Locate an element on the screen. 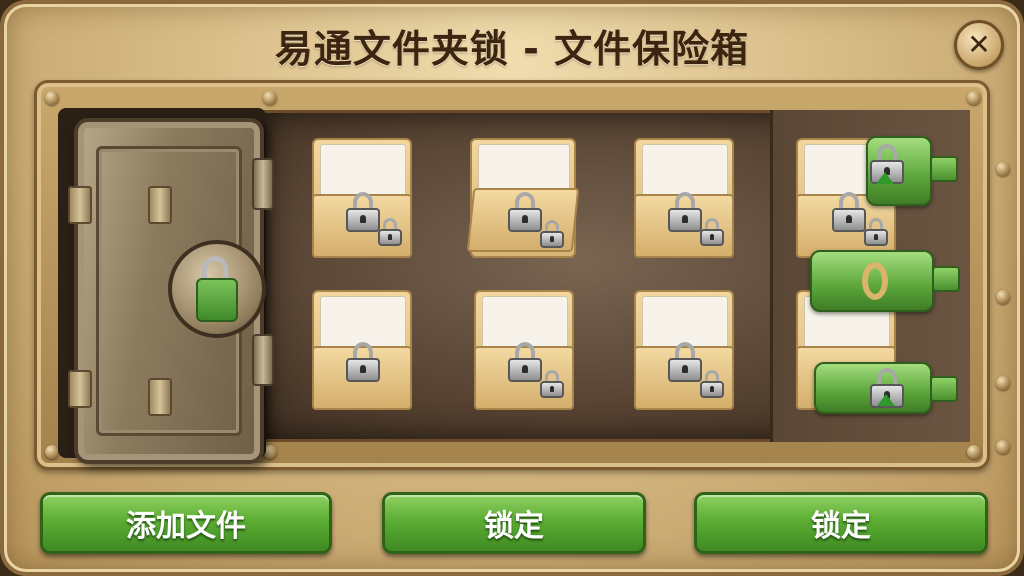 This screenshot has width=1024, height=576. window-title: 易通文件夹锁 - 文件保险箱 is located at coordinates (512, 49).